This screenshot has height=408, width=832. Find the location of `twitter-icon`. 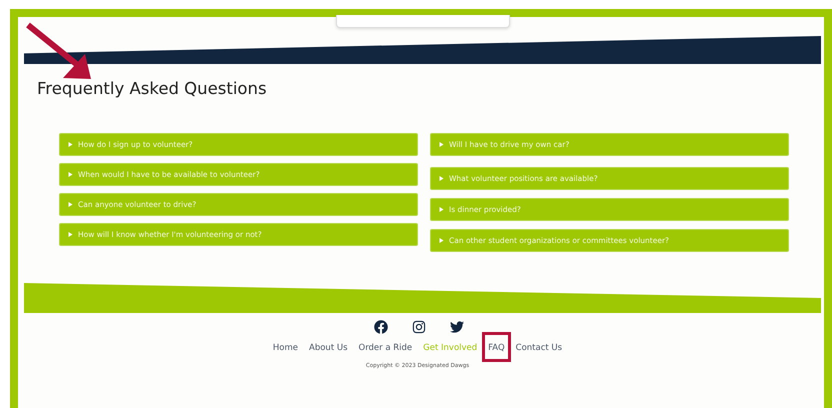

twitter-icon is located at coordinates (457, 327).